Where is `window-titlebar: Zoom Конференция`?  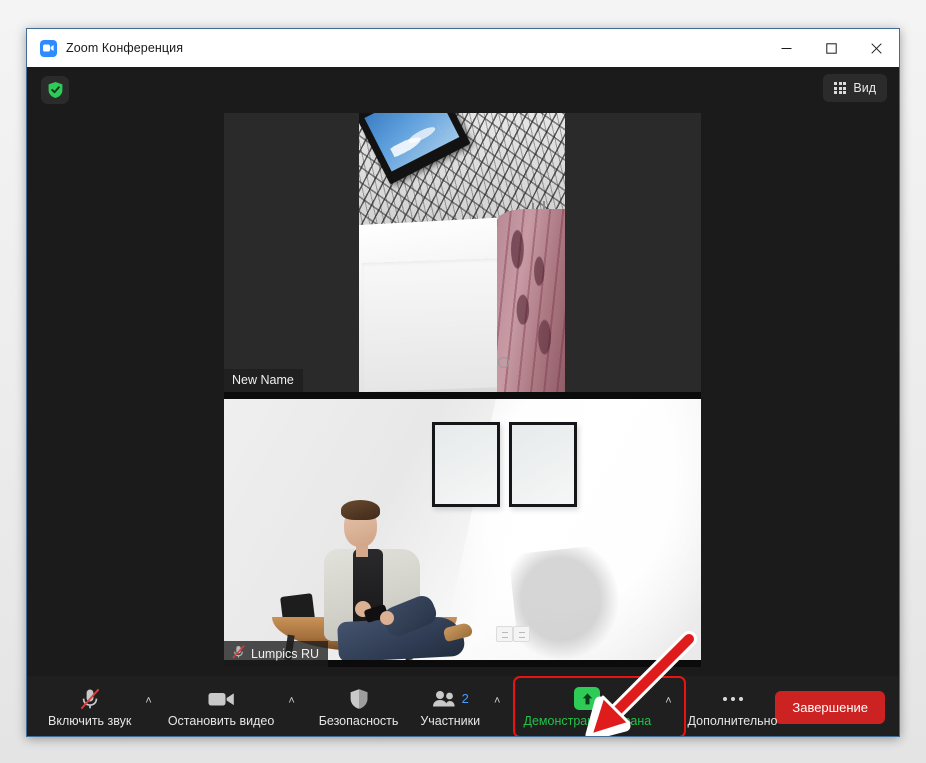
window-titlebar: Zoom Конференция is located at coordinates (463, 48).